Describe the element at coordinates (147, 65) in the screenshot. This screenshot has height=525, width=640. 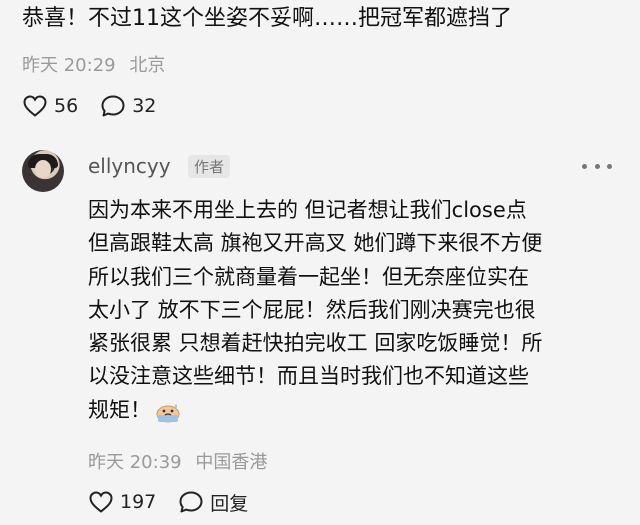
I see `top-comment-location: 北京` at that location.